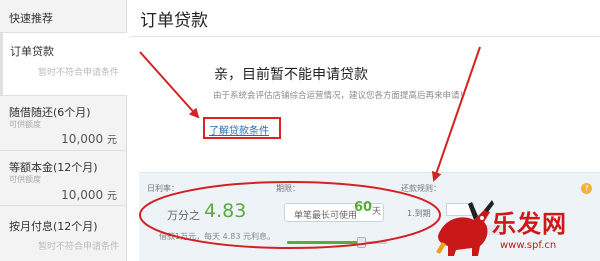  What do you see at coordinates (419, 213) in the screenshot?
I see `repay-step: 1.到期` at bounding box center [419, 213].